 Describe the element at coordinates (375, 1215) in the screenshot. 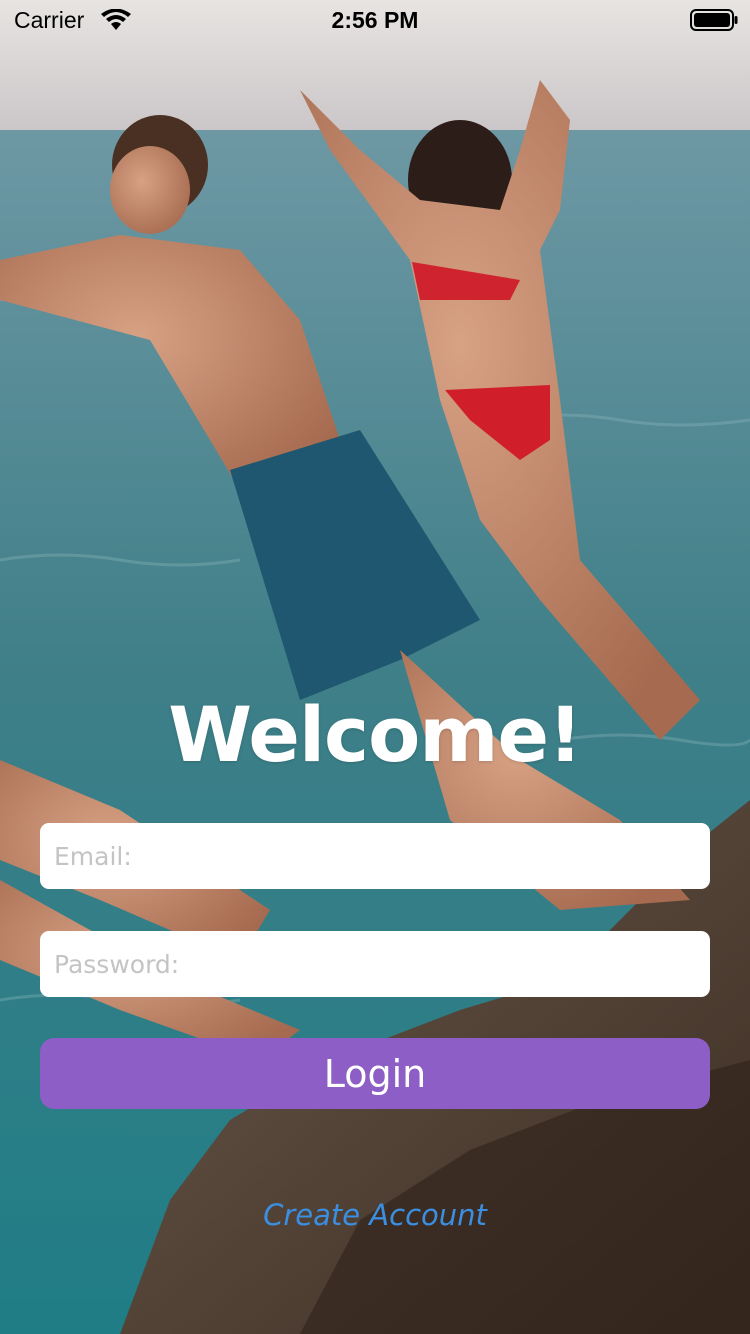

I see `create-account-link: Create Account` at that location.